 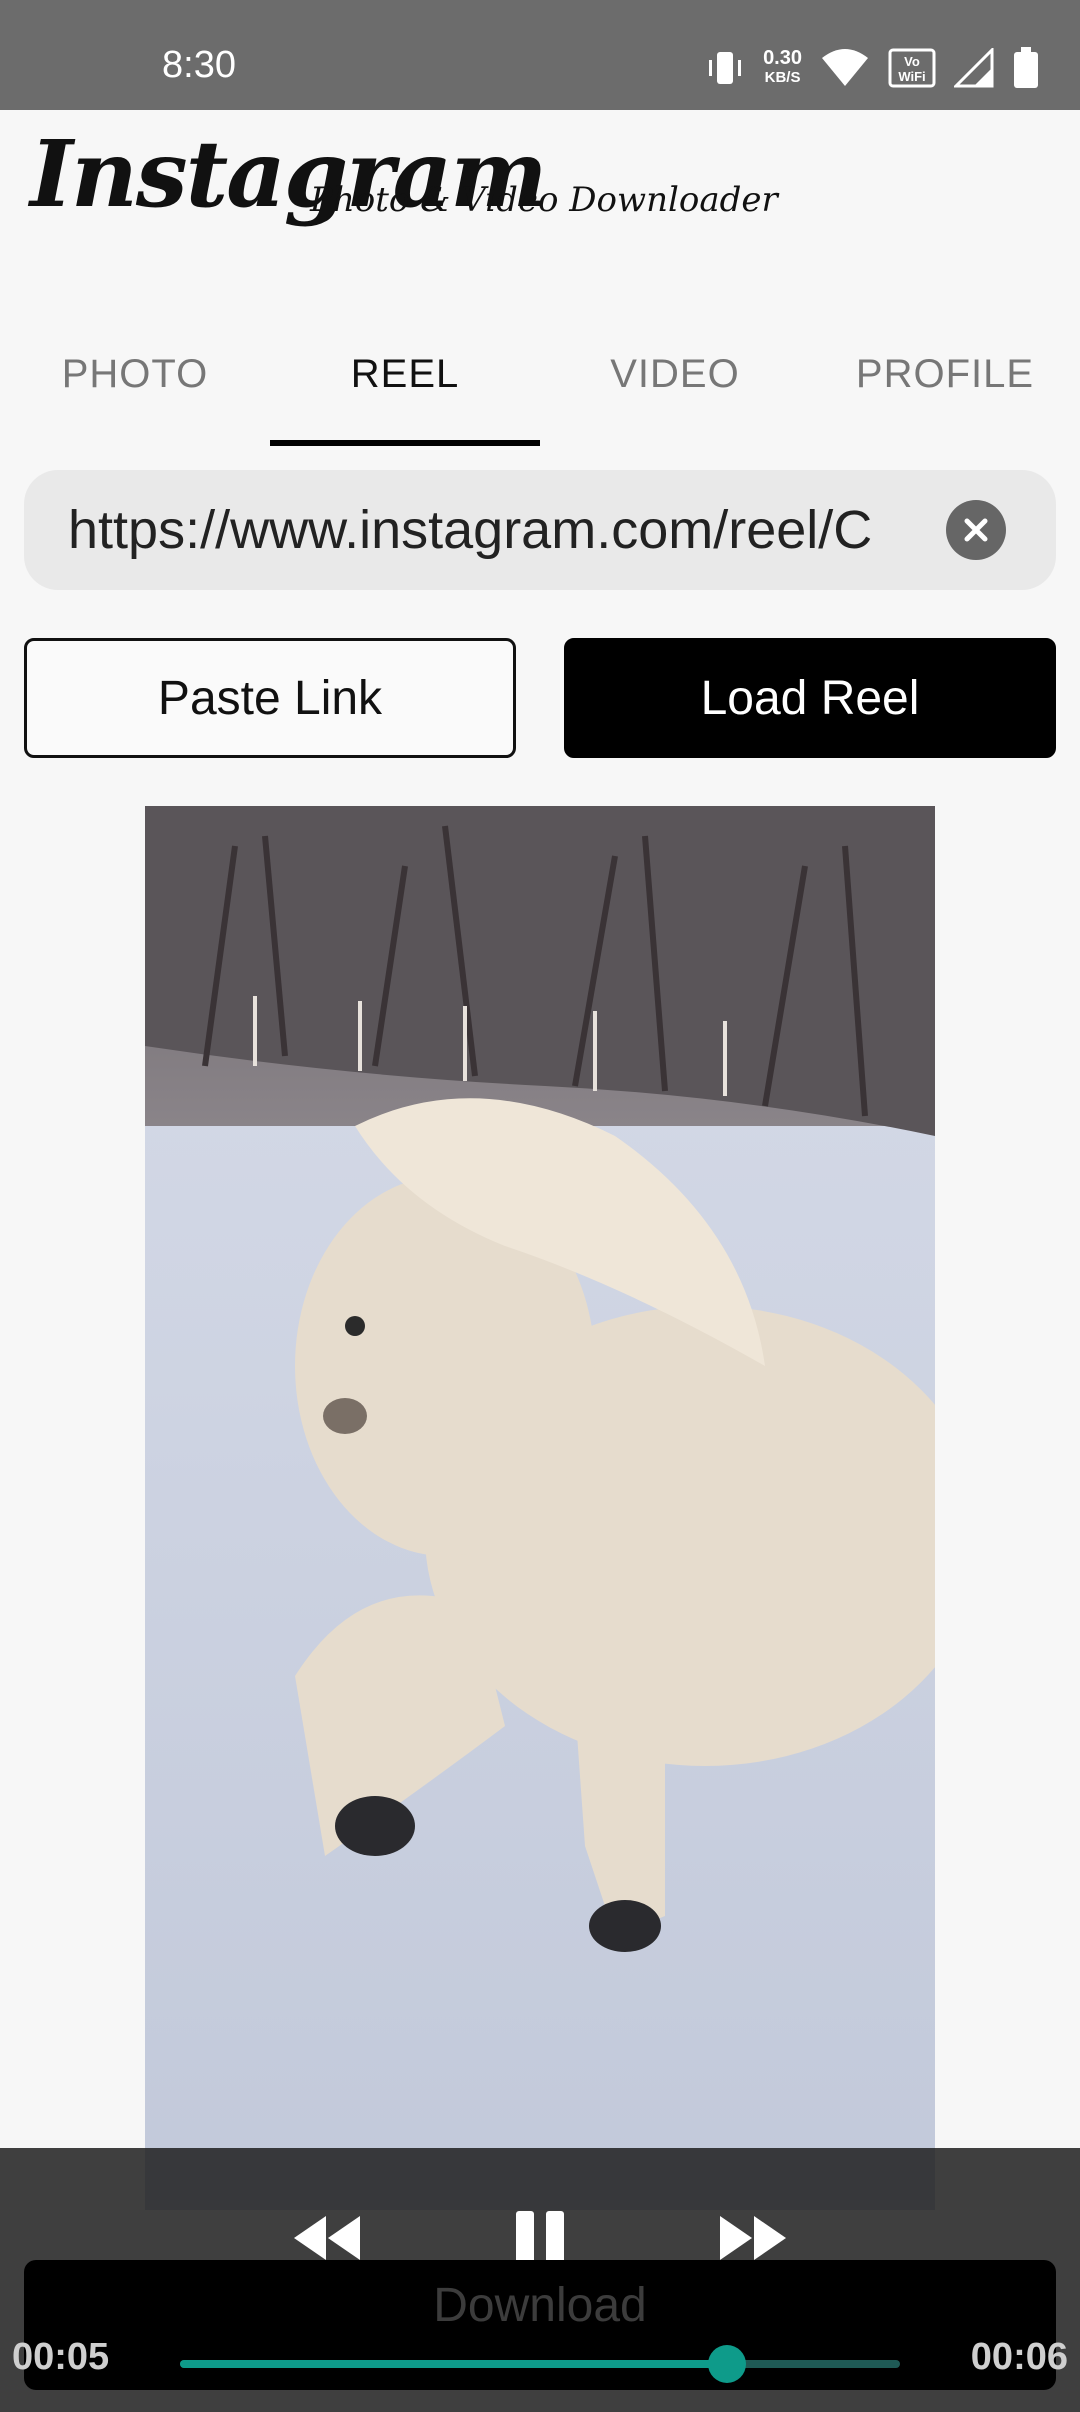 I want to click on svg-text: WiFi, so click(x=911, y=76).